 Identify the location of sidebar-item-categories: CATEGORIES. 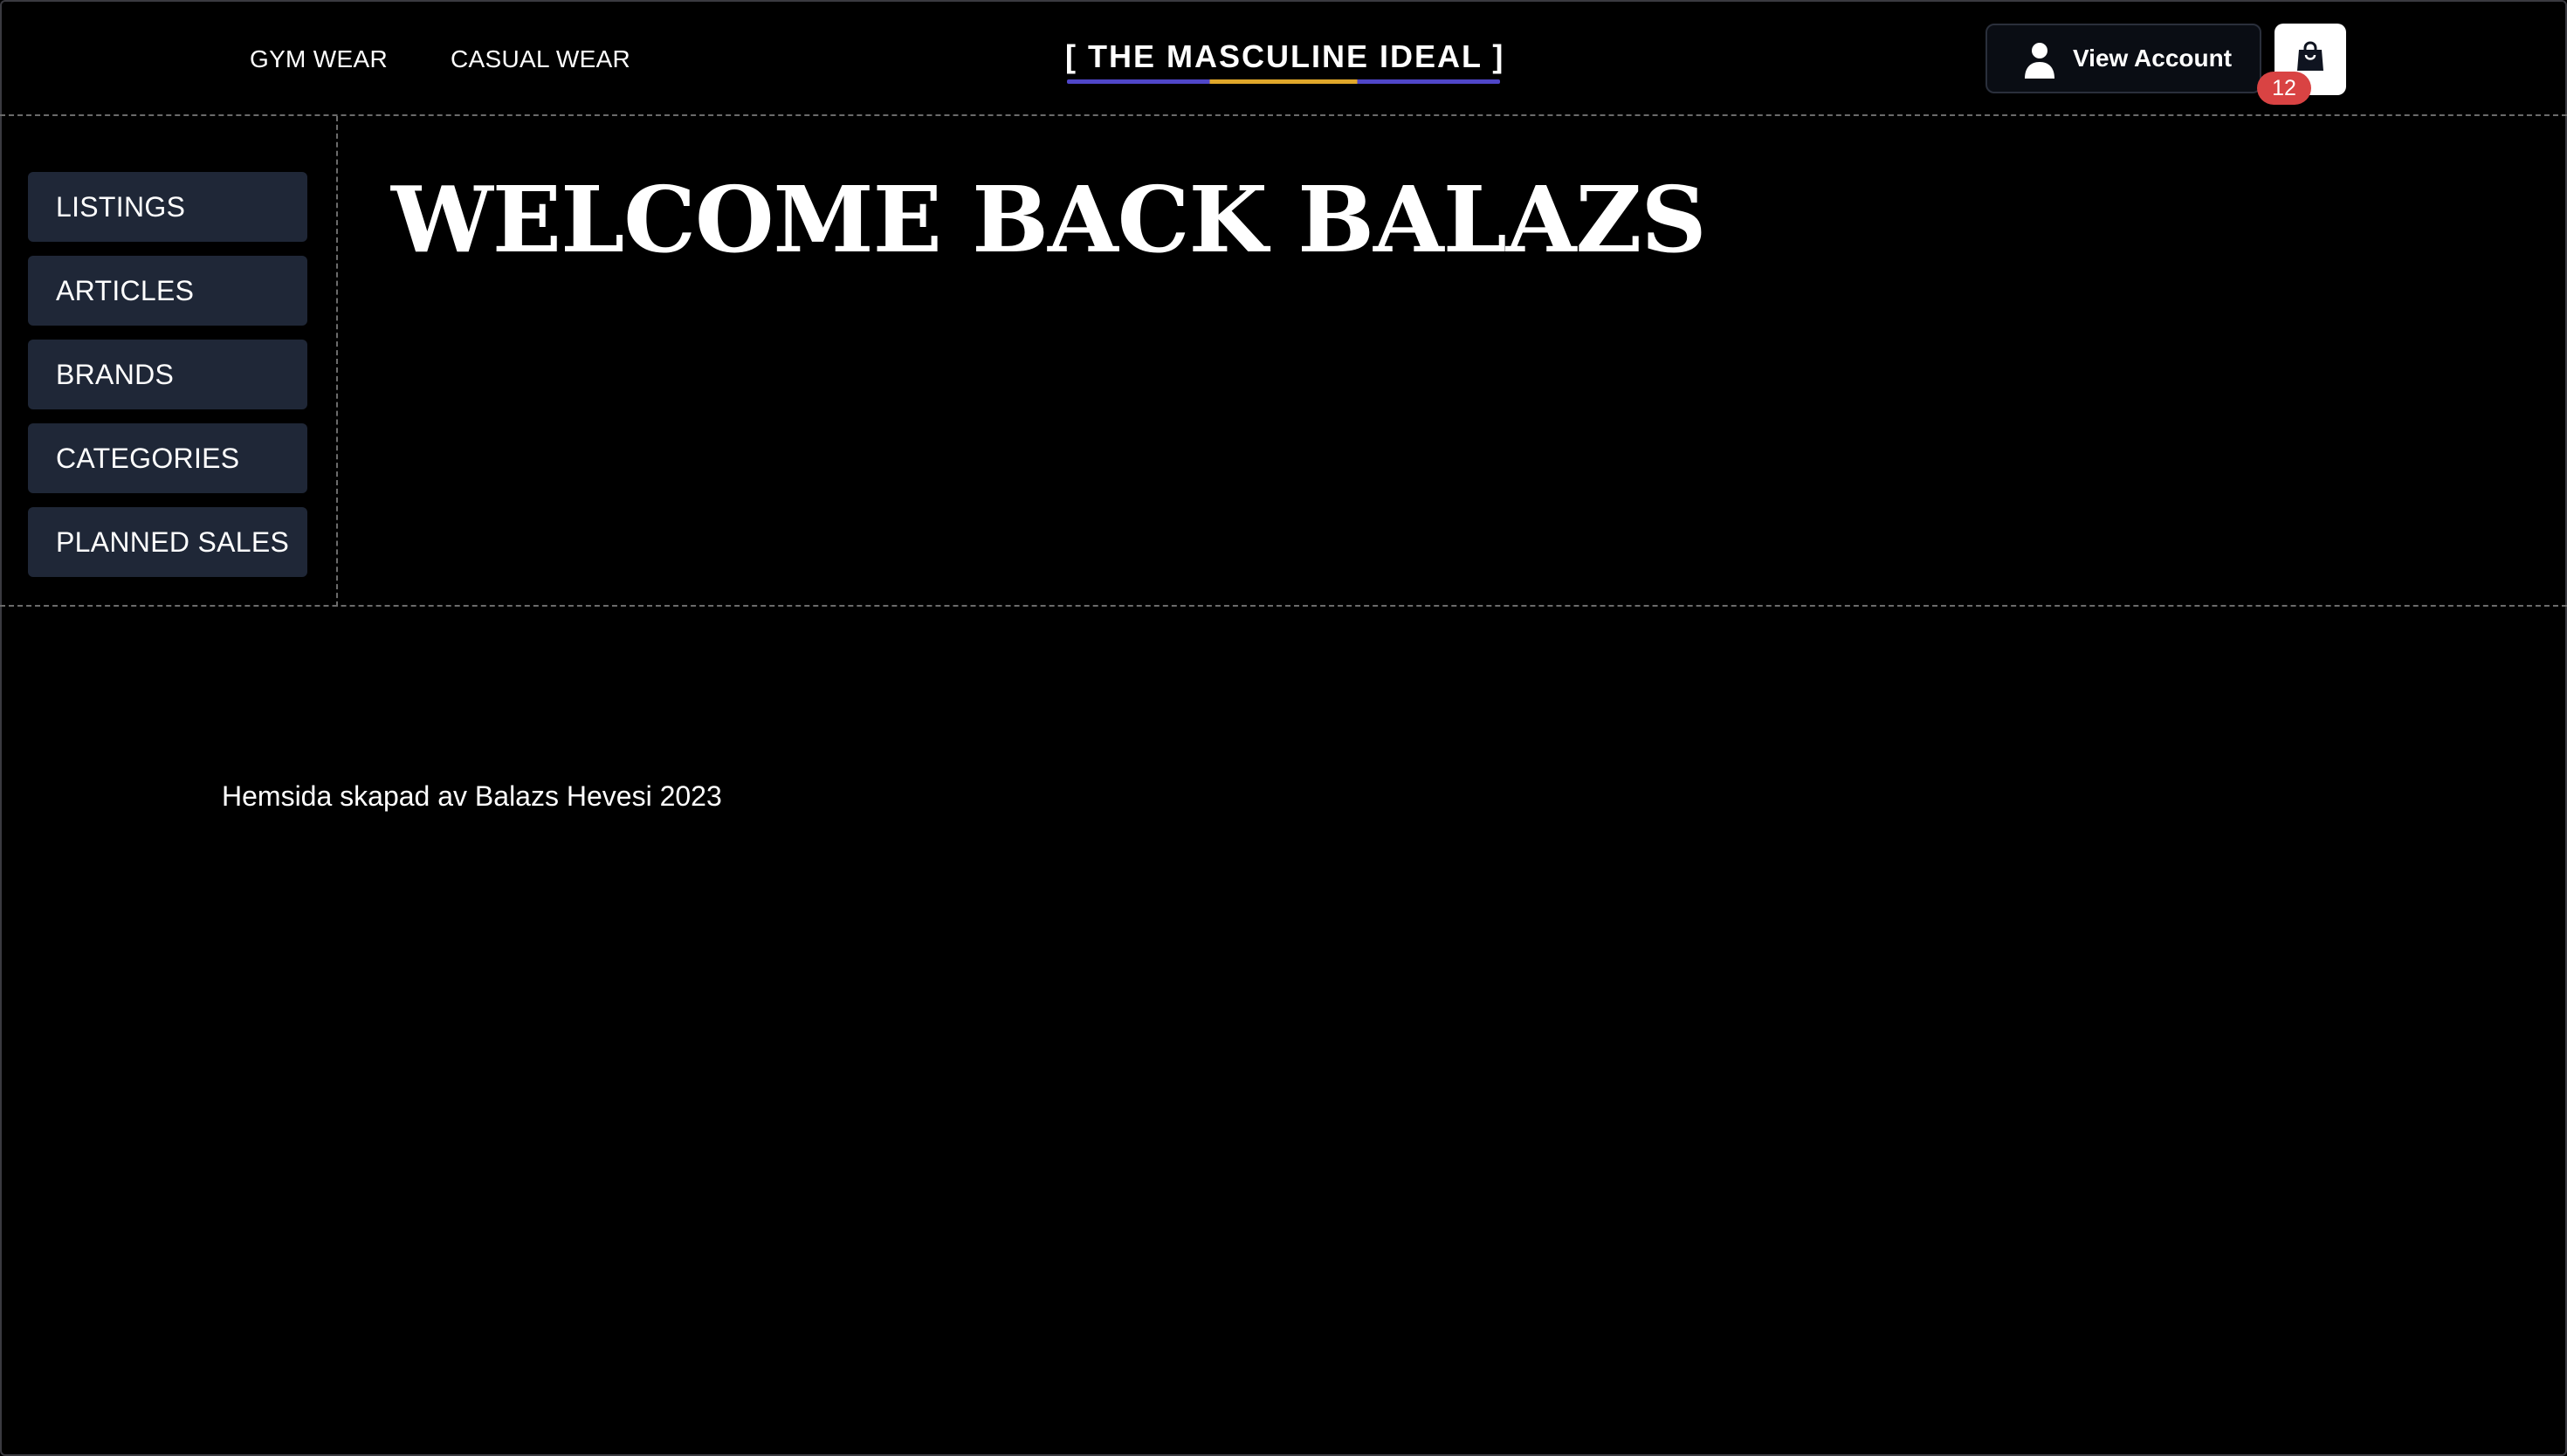
(167, 458).